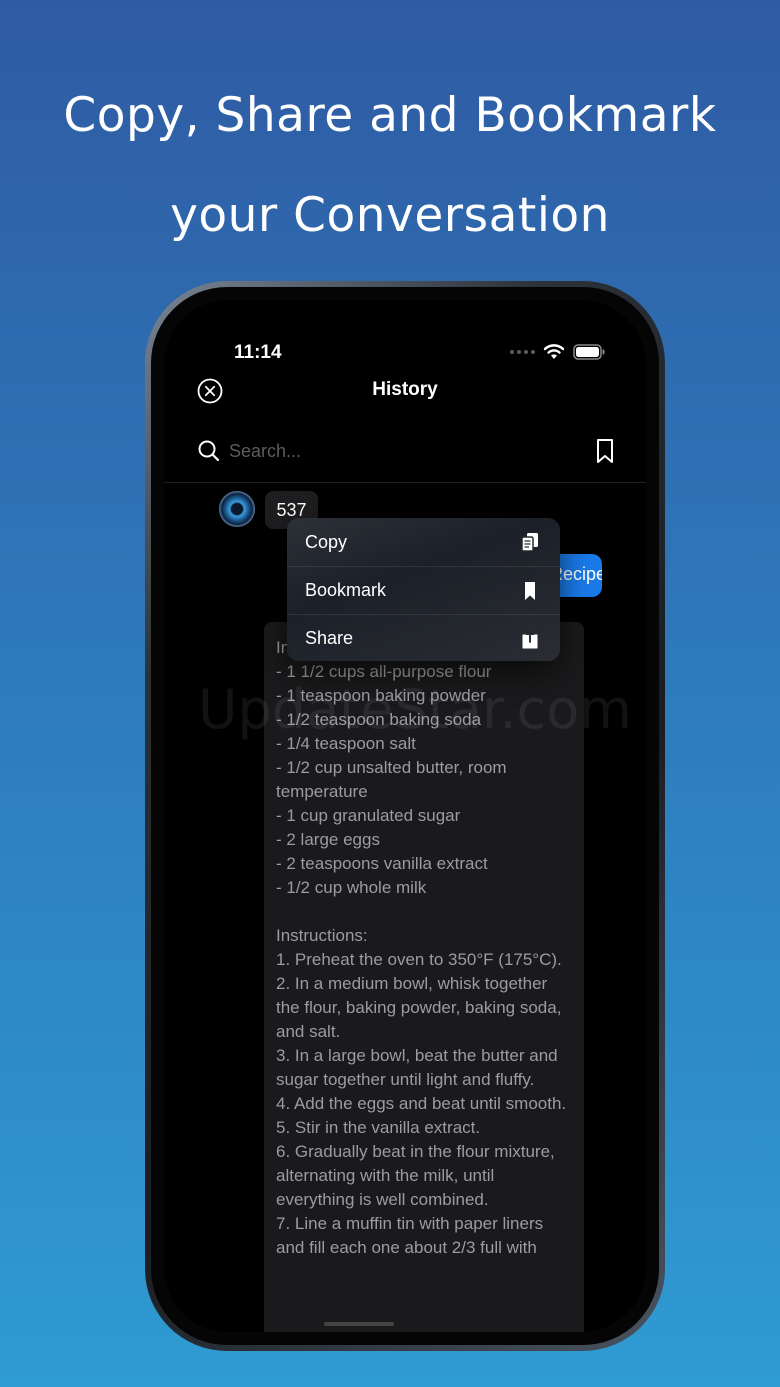  Describe the element at coordinates (390, 115) in the screenshot. I see `headline-line-1: Copy, Share and Bookmark` at that location.